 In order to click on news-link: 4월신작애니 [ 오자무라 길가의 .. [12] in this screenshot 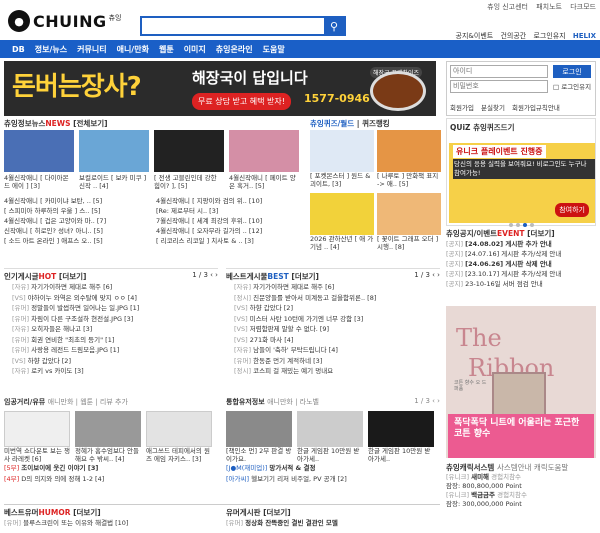, I will do `click(230, 231)`.